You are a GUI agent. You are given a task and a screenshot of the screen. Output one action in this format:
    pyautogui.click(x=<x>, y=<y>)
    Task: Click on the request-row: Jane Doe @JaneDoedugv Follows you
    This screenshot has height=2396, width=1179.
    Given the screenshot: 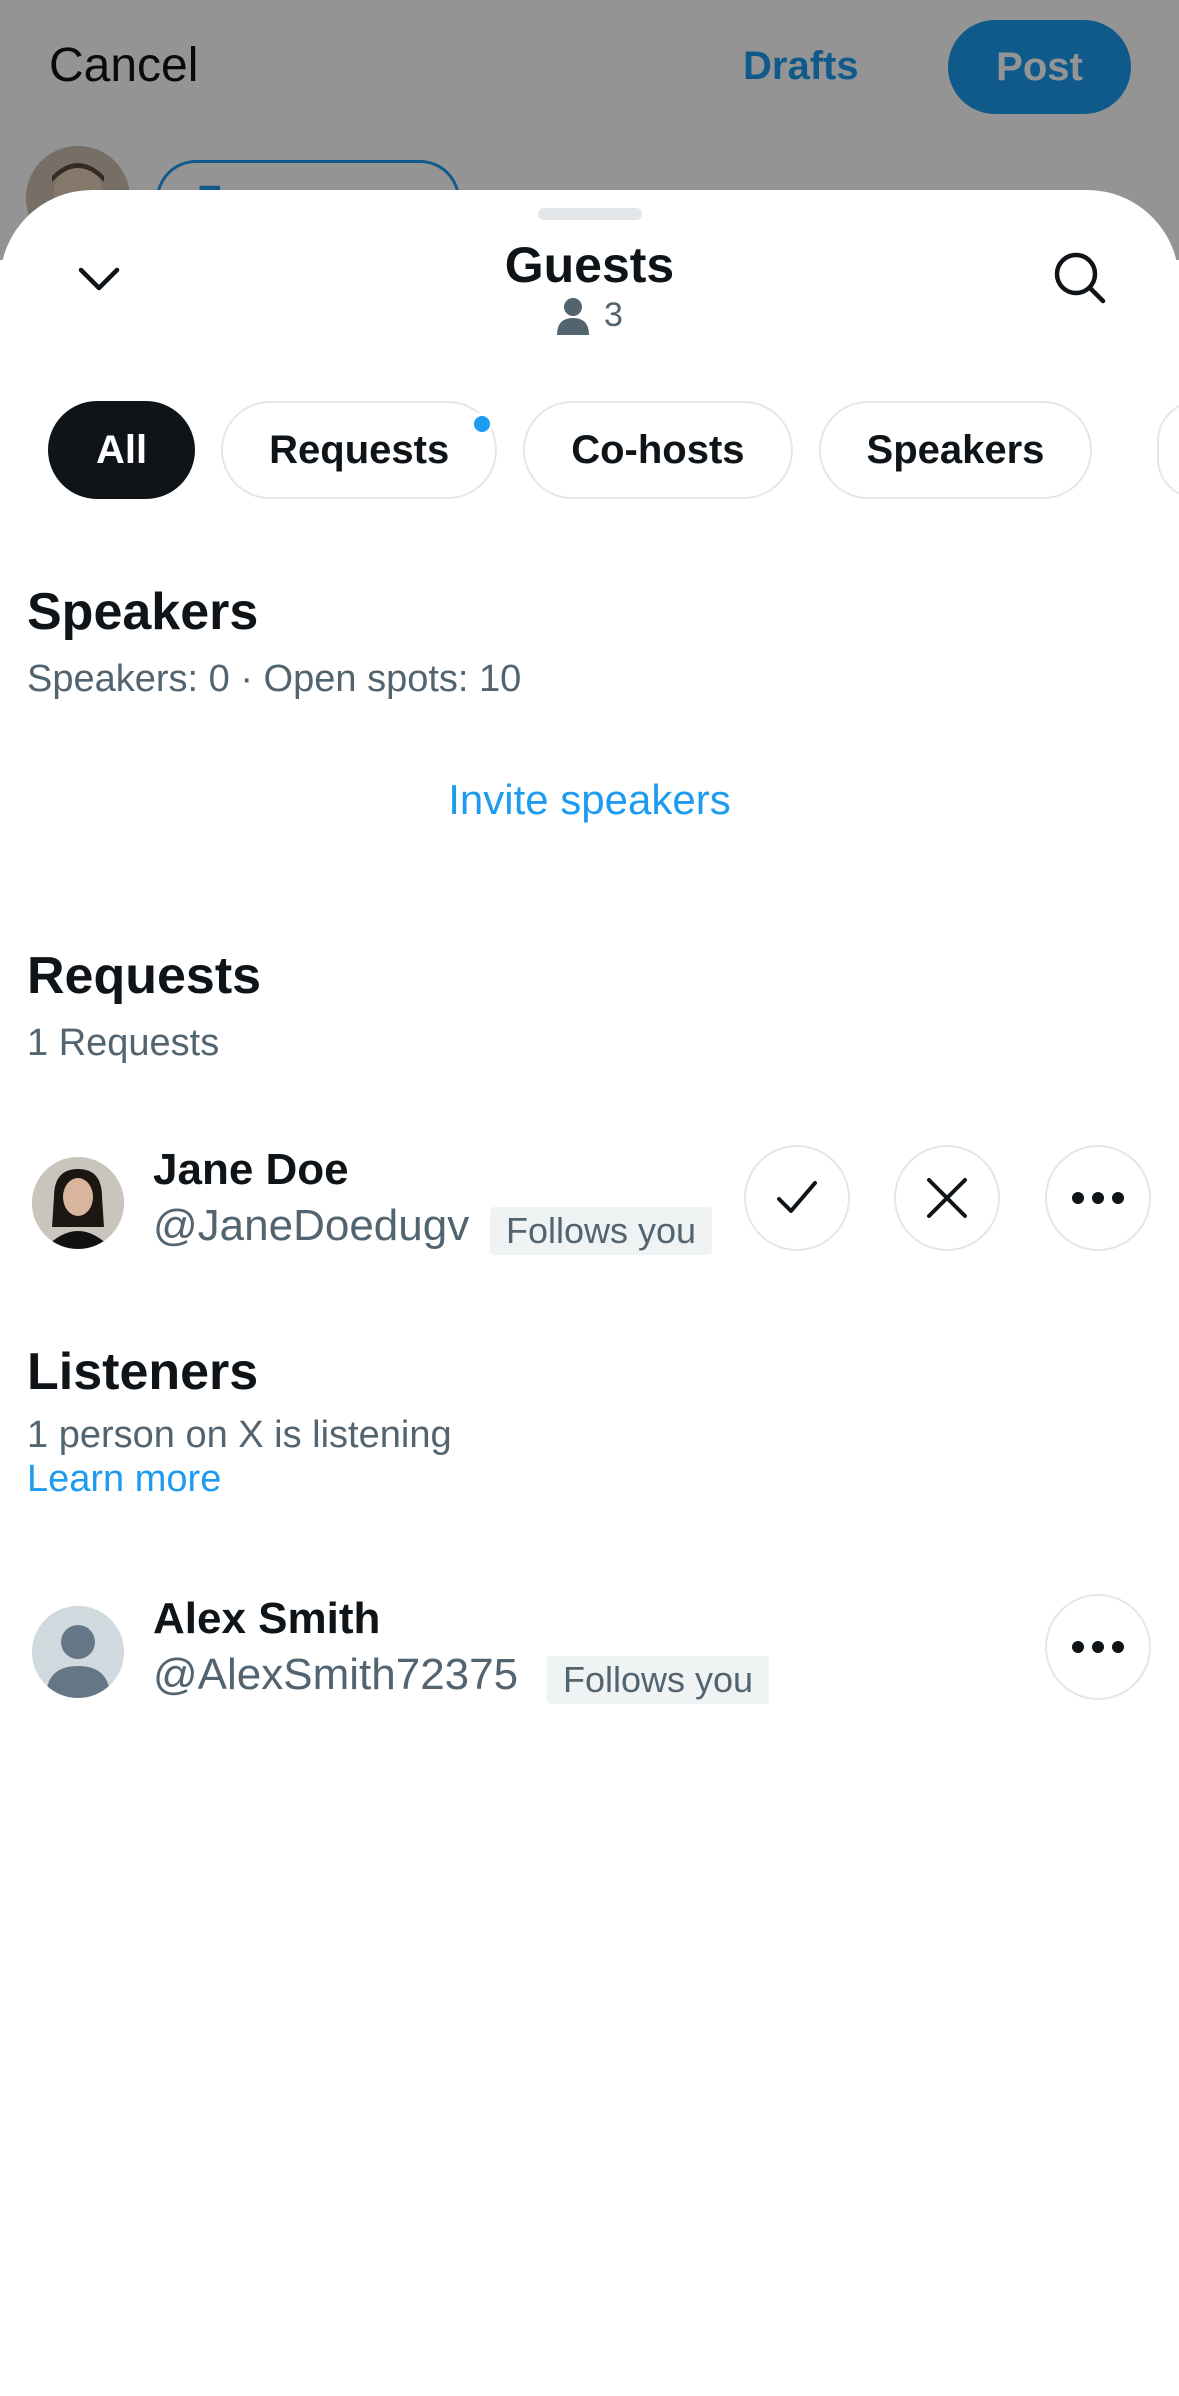 What is the action you would take?
    pyautogui.click(x=589, y=1205)
    